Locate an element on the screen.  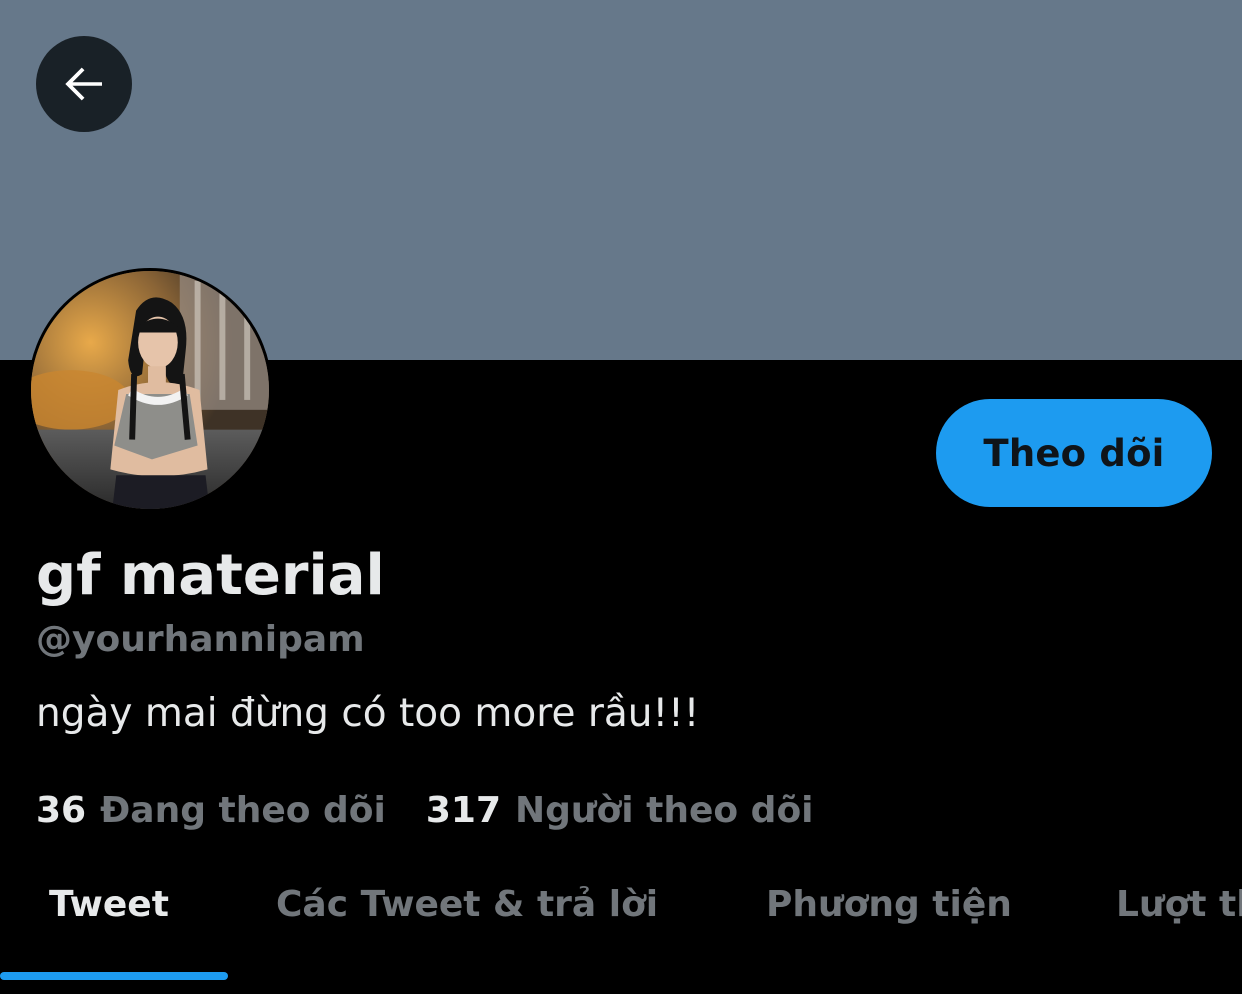
arrow-left-icon is located at coordinates (83, 84).